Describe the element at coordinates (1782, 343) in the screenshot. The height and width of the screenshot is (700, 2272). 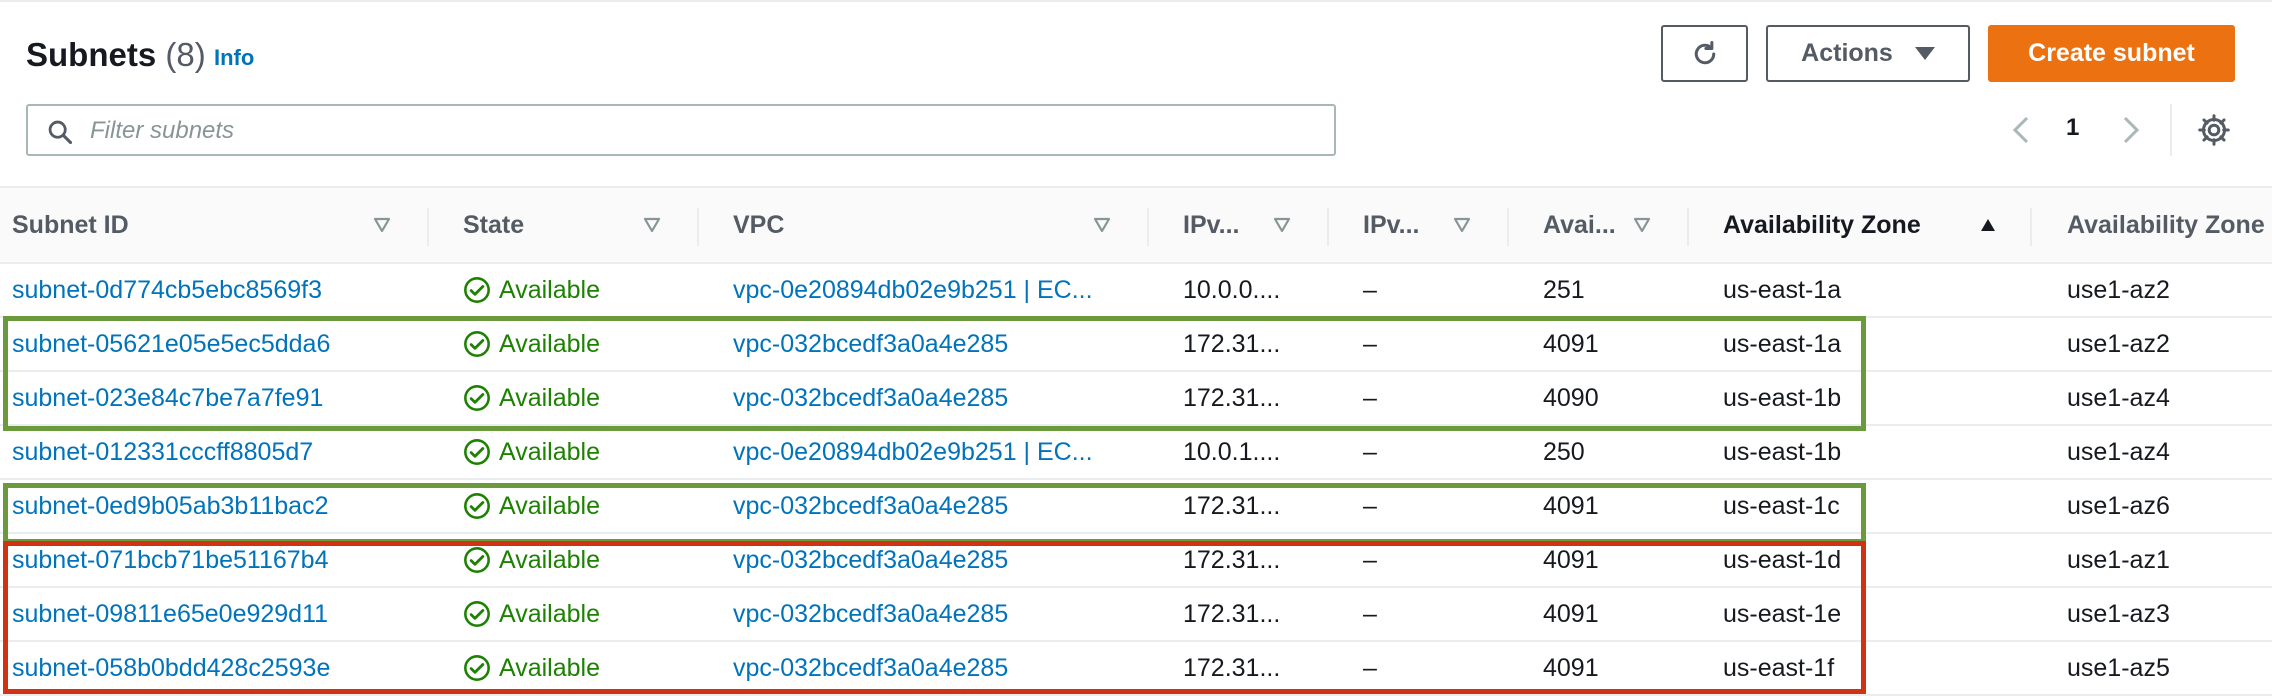
I see `availability-zone-cell: us-east-1a` at that location.